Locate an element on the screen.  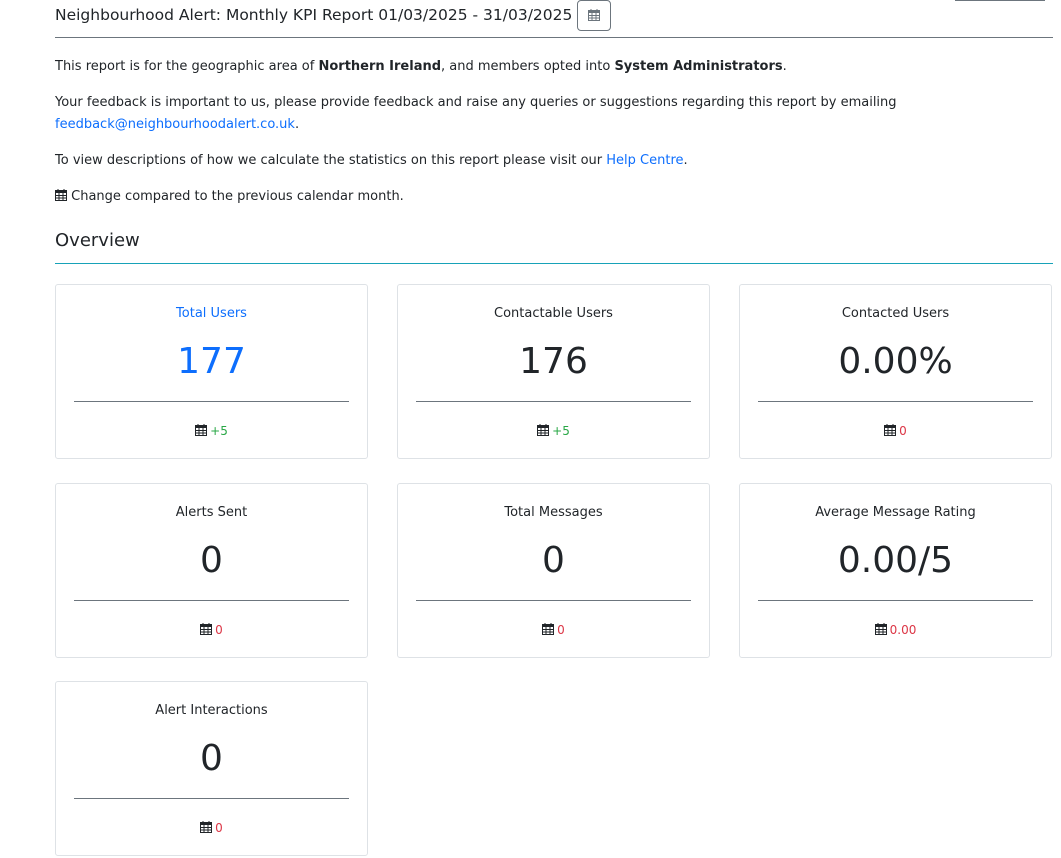
kpi-card-total-messages: Total Messages 0 0 is located at coordinates (553, 570).